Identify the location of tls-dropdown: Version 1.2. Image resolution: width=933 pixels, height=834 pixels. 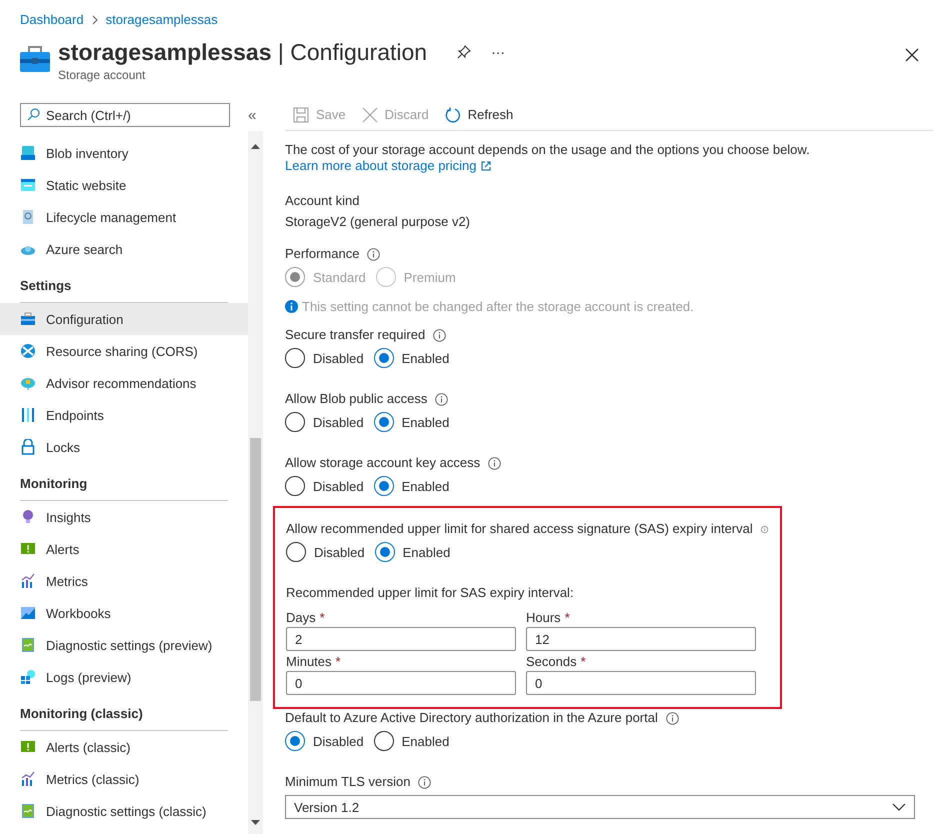
(600, 807).